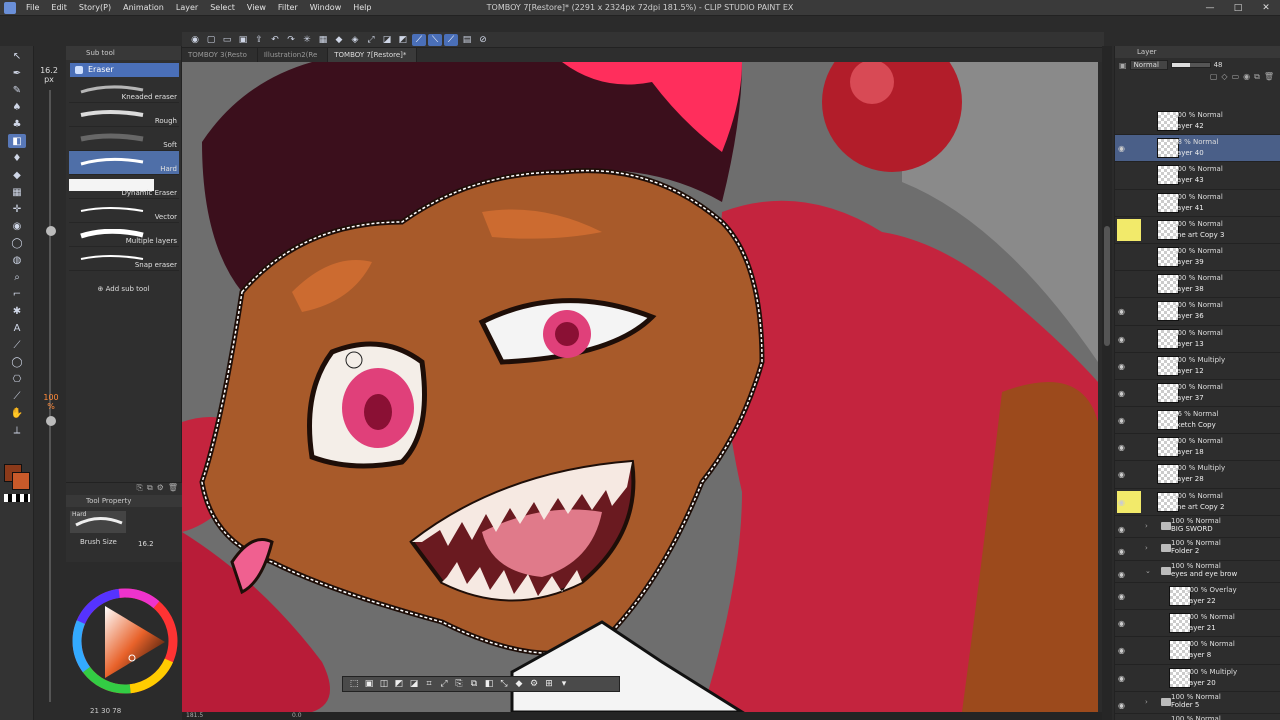 The width and height of the screenshot is (1280, 720). I want to click on sub-tool-kneaded-eraser: Kneaded eraser, so click(124, 91).